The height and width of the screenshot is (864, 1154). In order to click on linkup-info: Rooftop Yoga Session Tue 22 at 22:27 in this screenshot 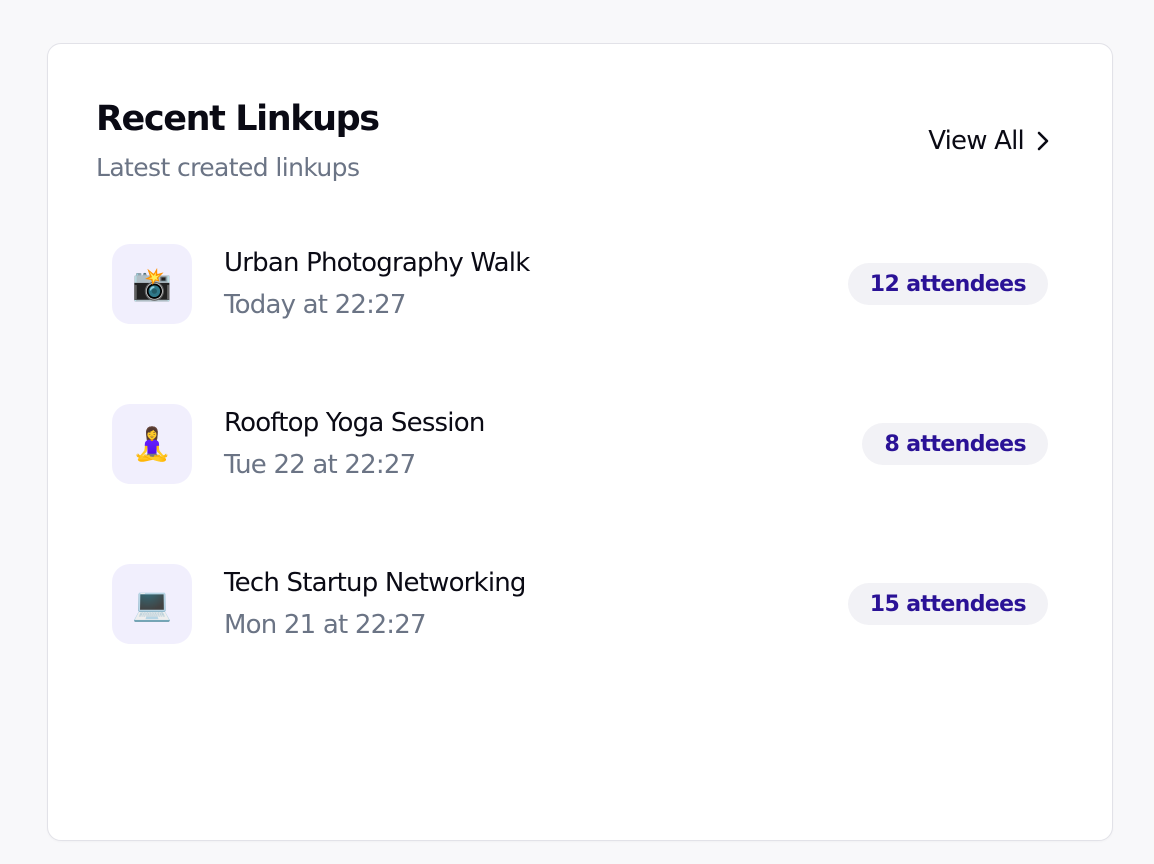, I will do `click(354, 444)`.